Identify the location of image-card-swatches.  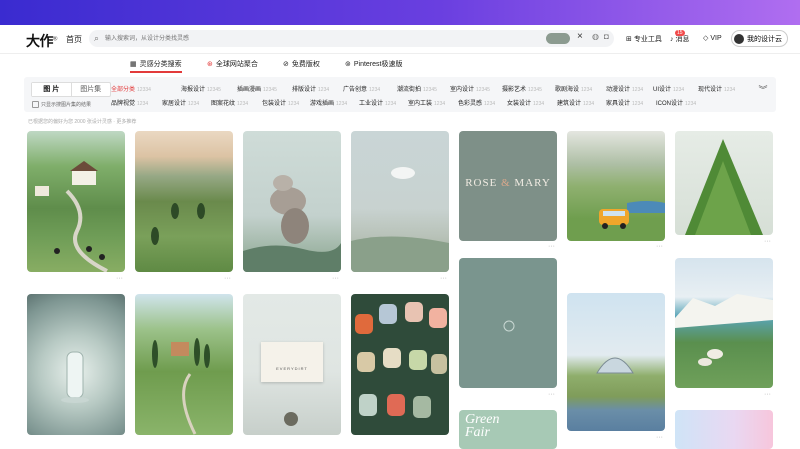
(400, 364).